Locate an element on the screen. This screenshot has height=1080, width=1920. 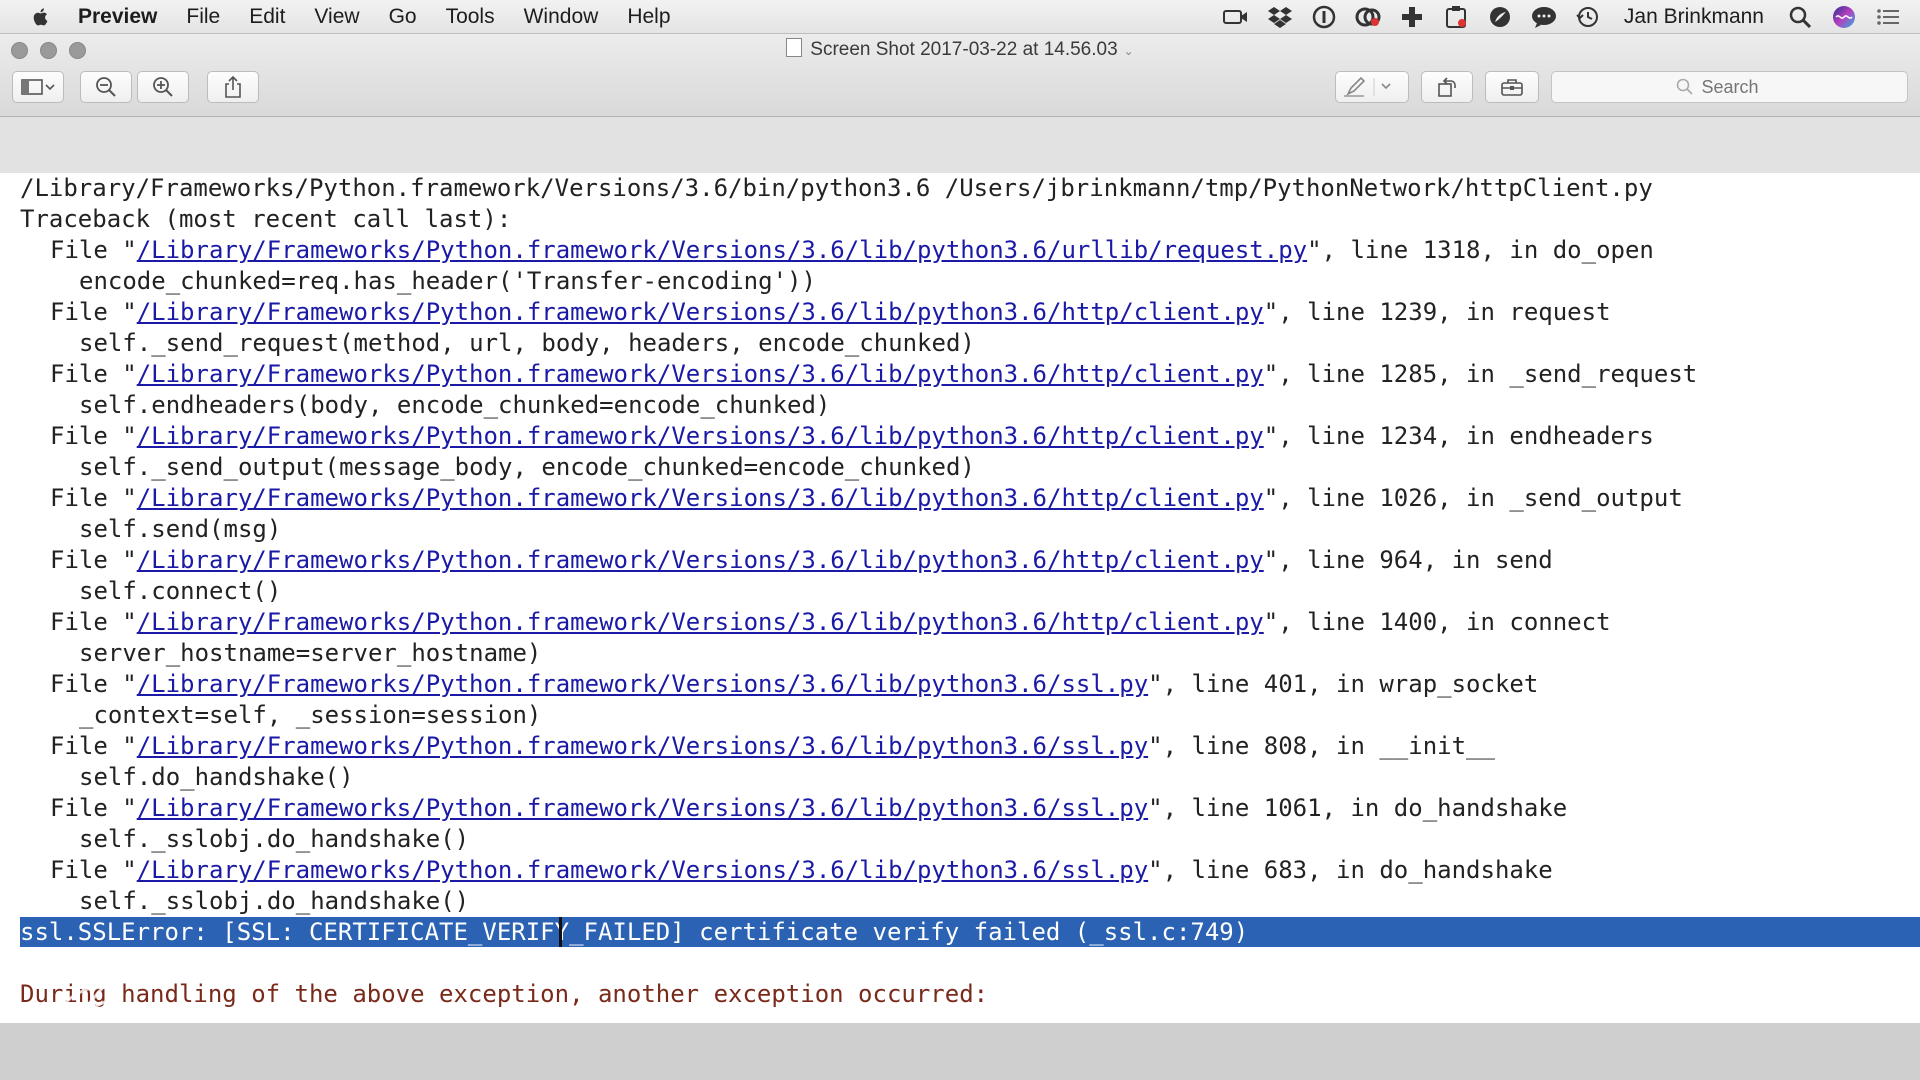
zoom-out-button is located at coordinates (106, 87).